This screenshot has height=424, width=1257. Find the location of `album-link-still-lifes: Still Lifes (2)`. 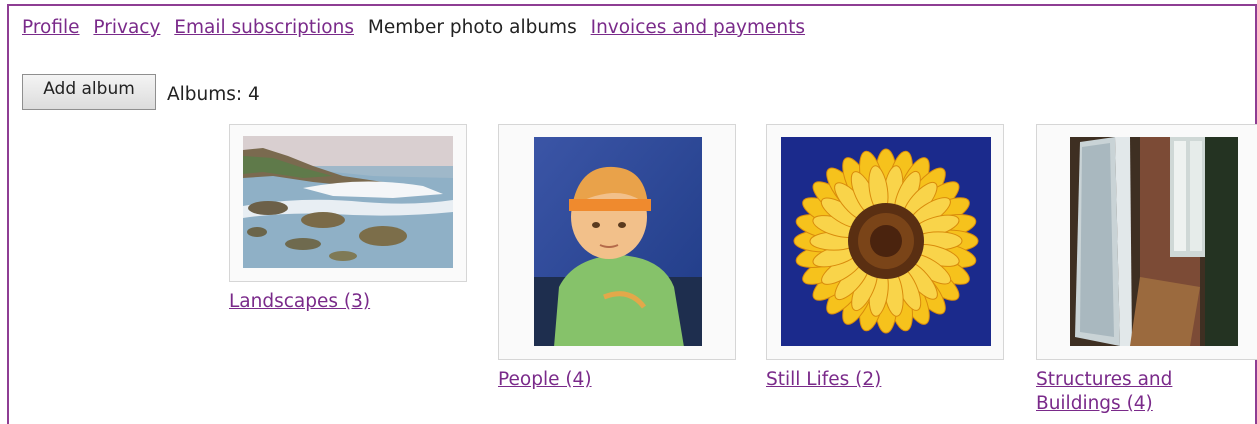

album-link-still-lifes: Still Lifes (2) is located at coordinates (823, 380).